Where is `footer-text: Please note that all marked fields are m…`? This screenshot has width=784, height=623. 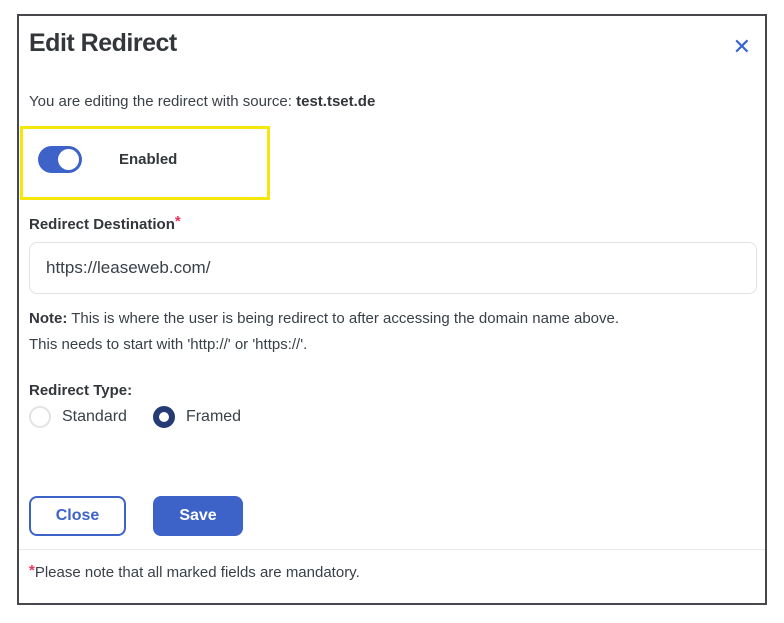 footer-text: Please note that all marked fields are m… is located at coordinates (197, 572).